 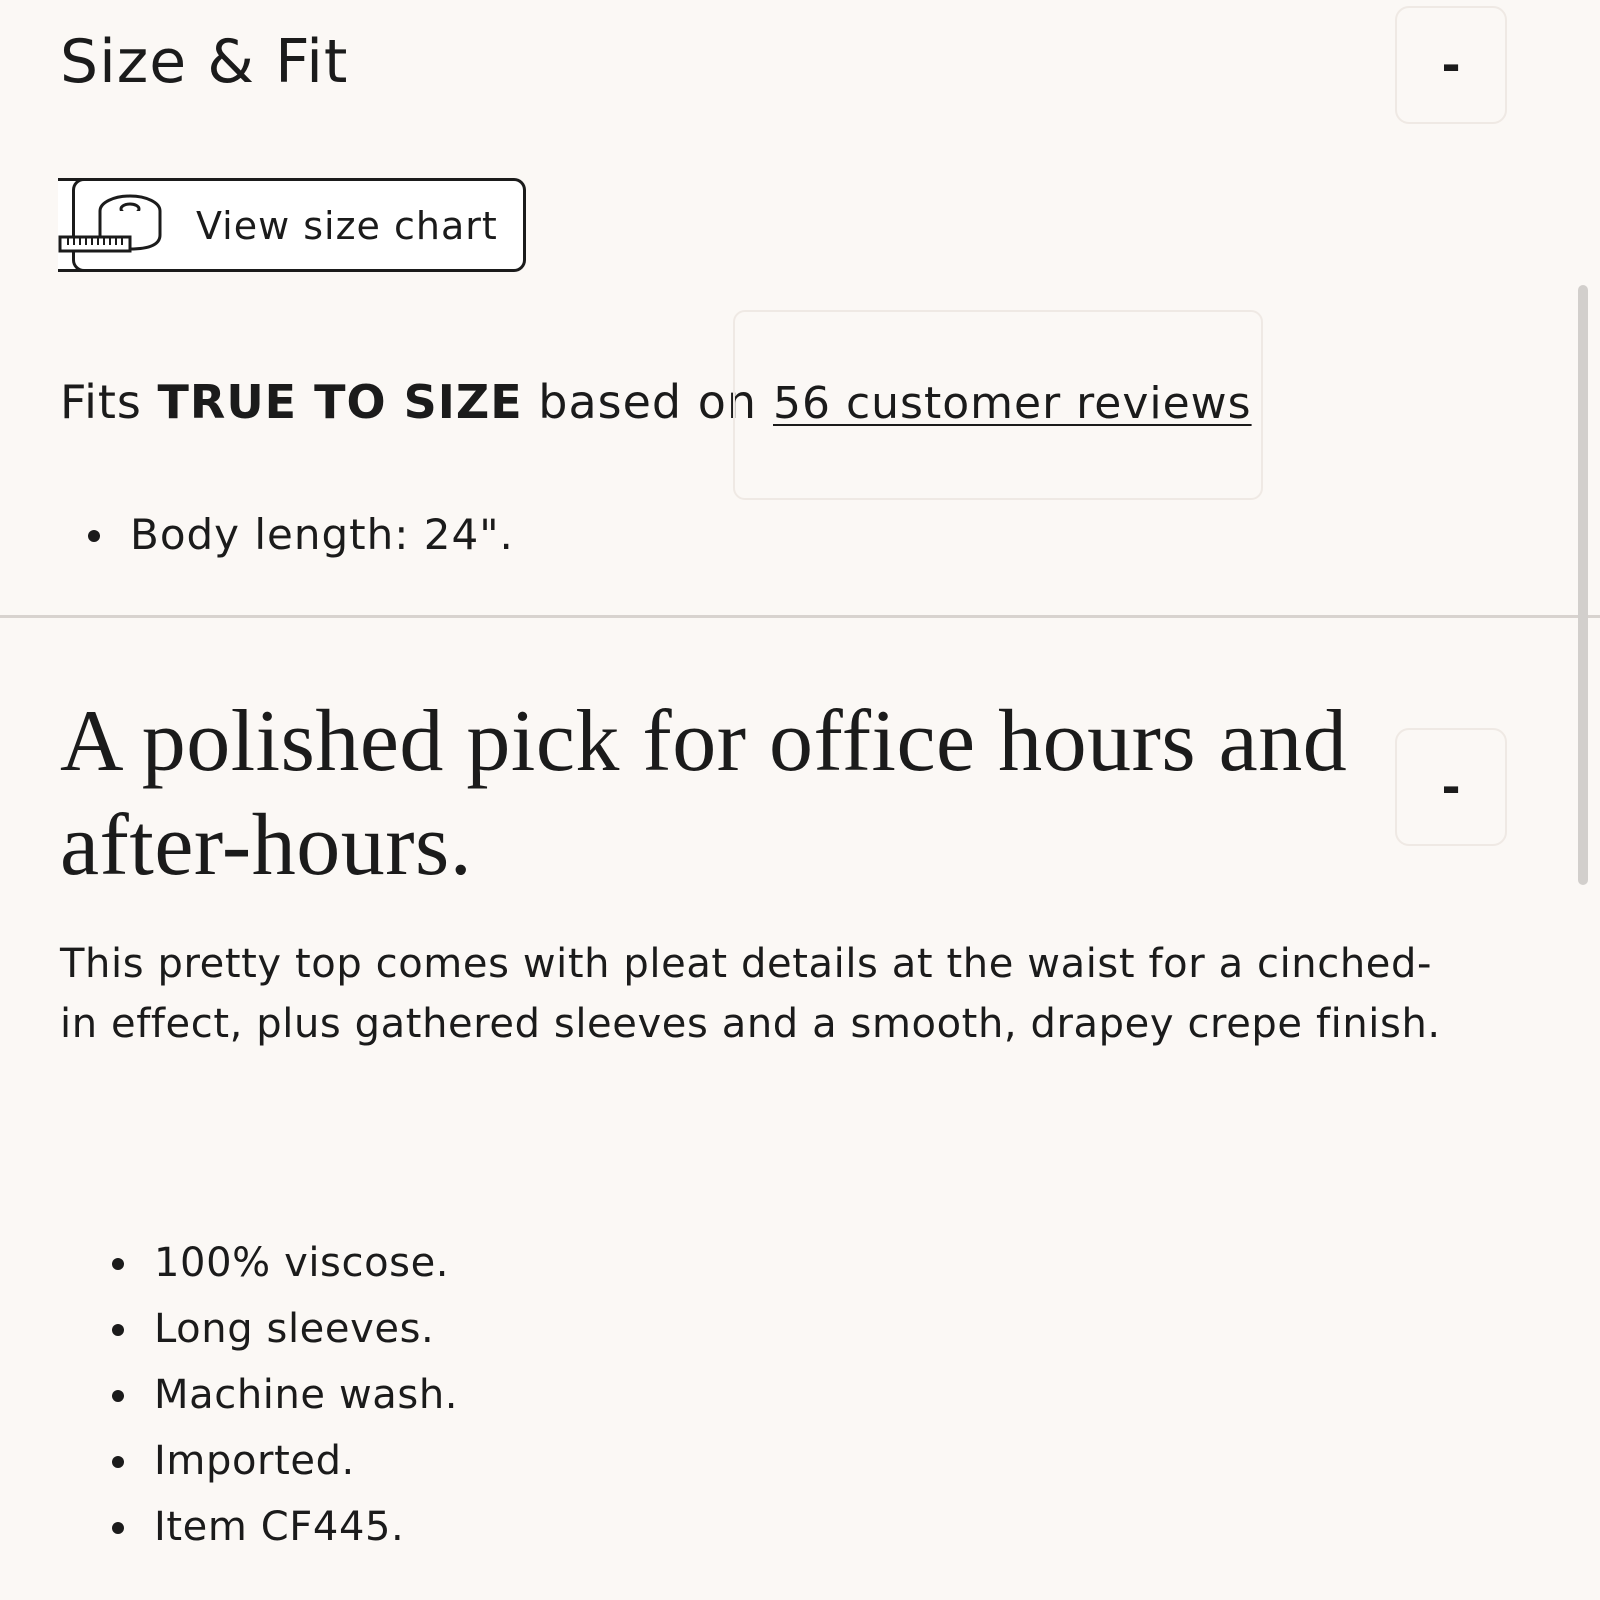 I want to click on description-collapse-button: -, so click(x=1451, y=787).